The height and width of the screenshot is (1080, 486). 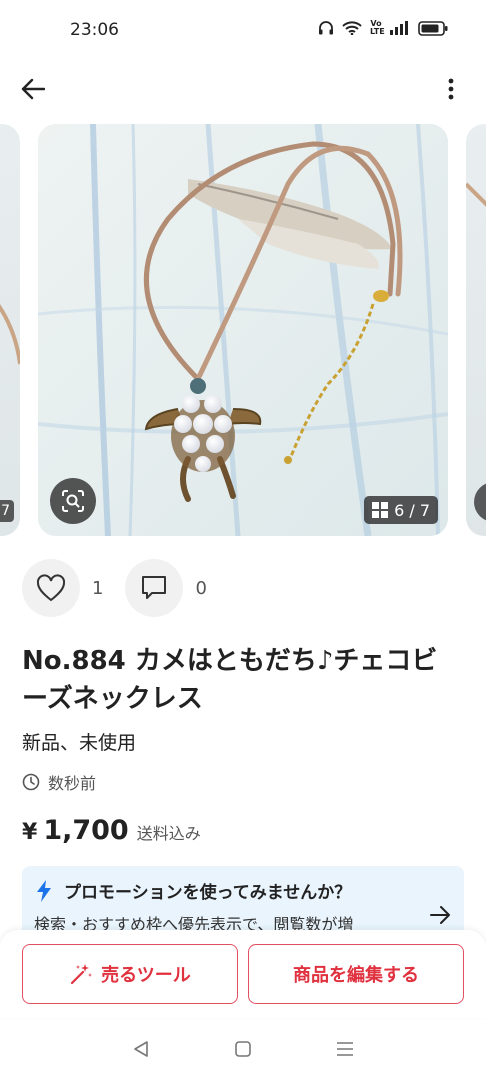 I want to click on image-counter-text: 6 / 7, so click(x=412, y=510).